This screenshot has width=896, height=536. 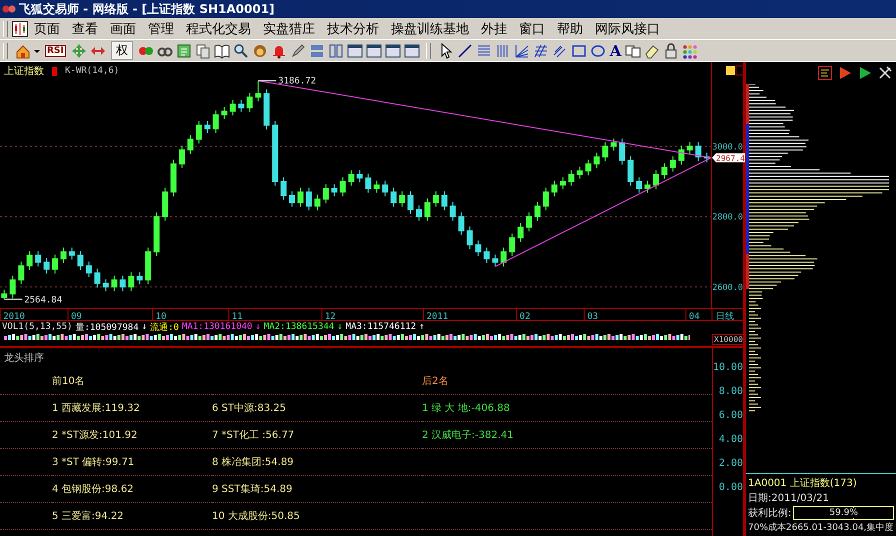 What do you see at coordinates (161, 316) in the screenshot?
I see `date-label: 10` at bounding box center [161, 316].